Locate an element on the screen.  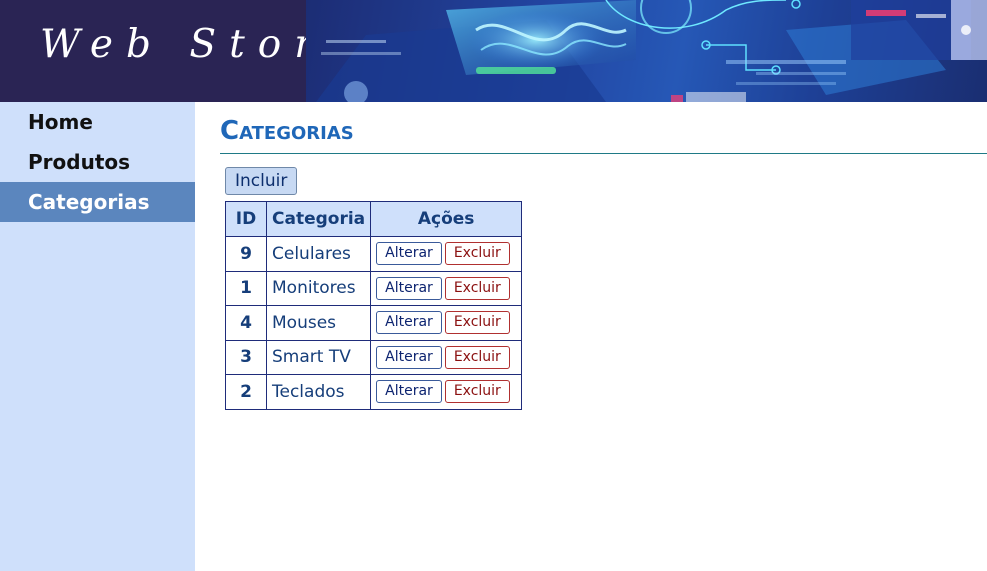
table-header-row: ID Categoria Ações is located at coordinates (374, 219).